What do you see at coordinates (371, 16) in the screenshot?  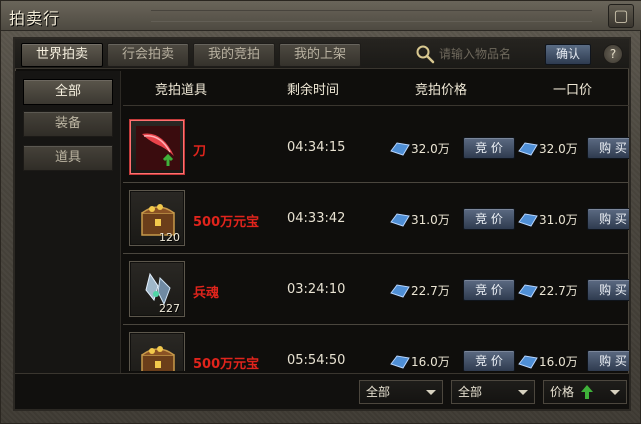 I see `title-ornament` at bounding box center [371, 16].